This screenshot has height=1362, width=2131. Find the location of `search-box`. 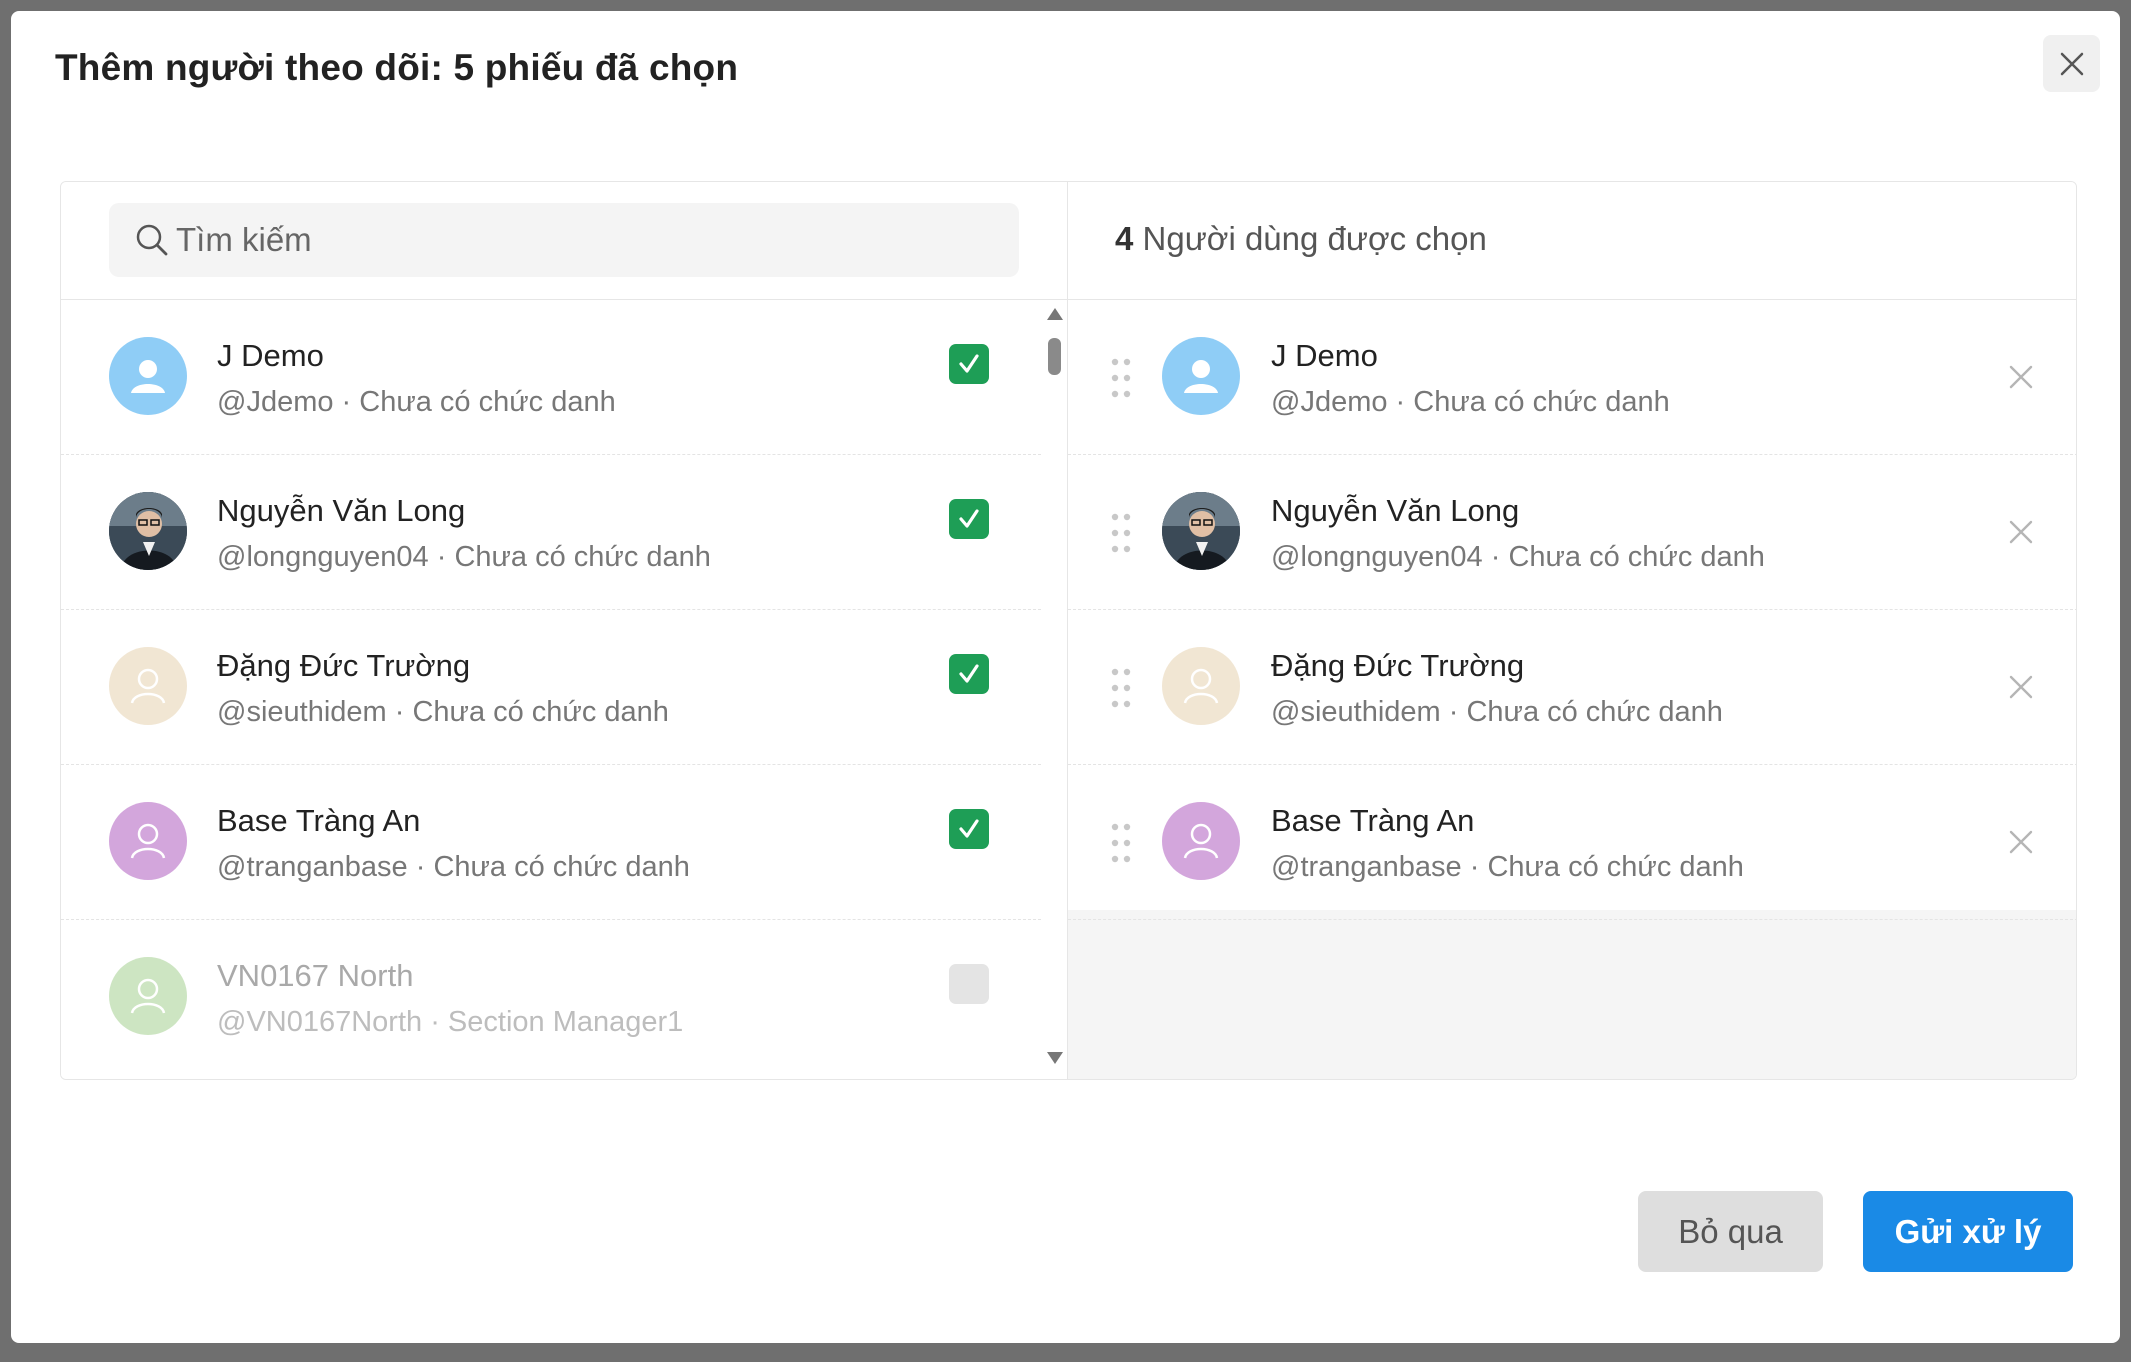

search-box is located at coordinates (564, 240).